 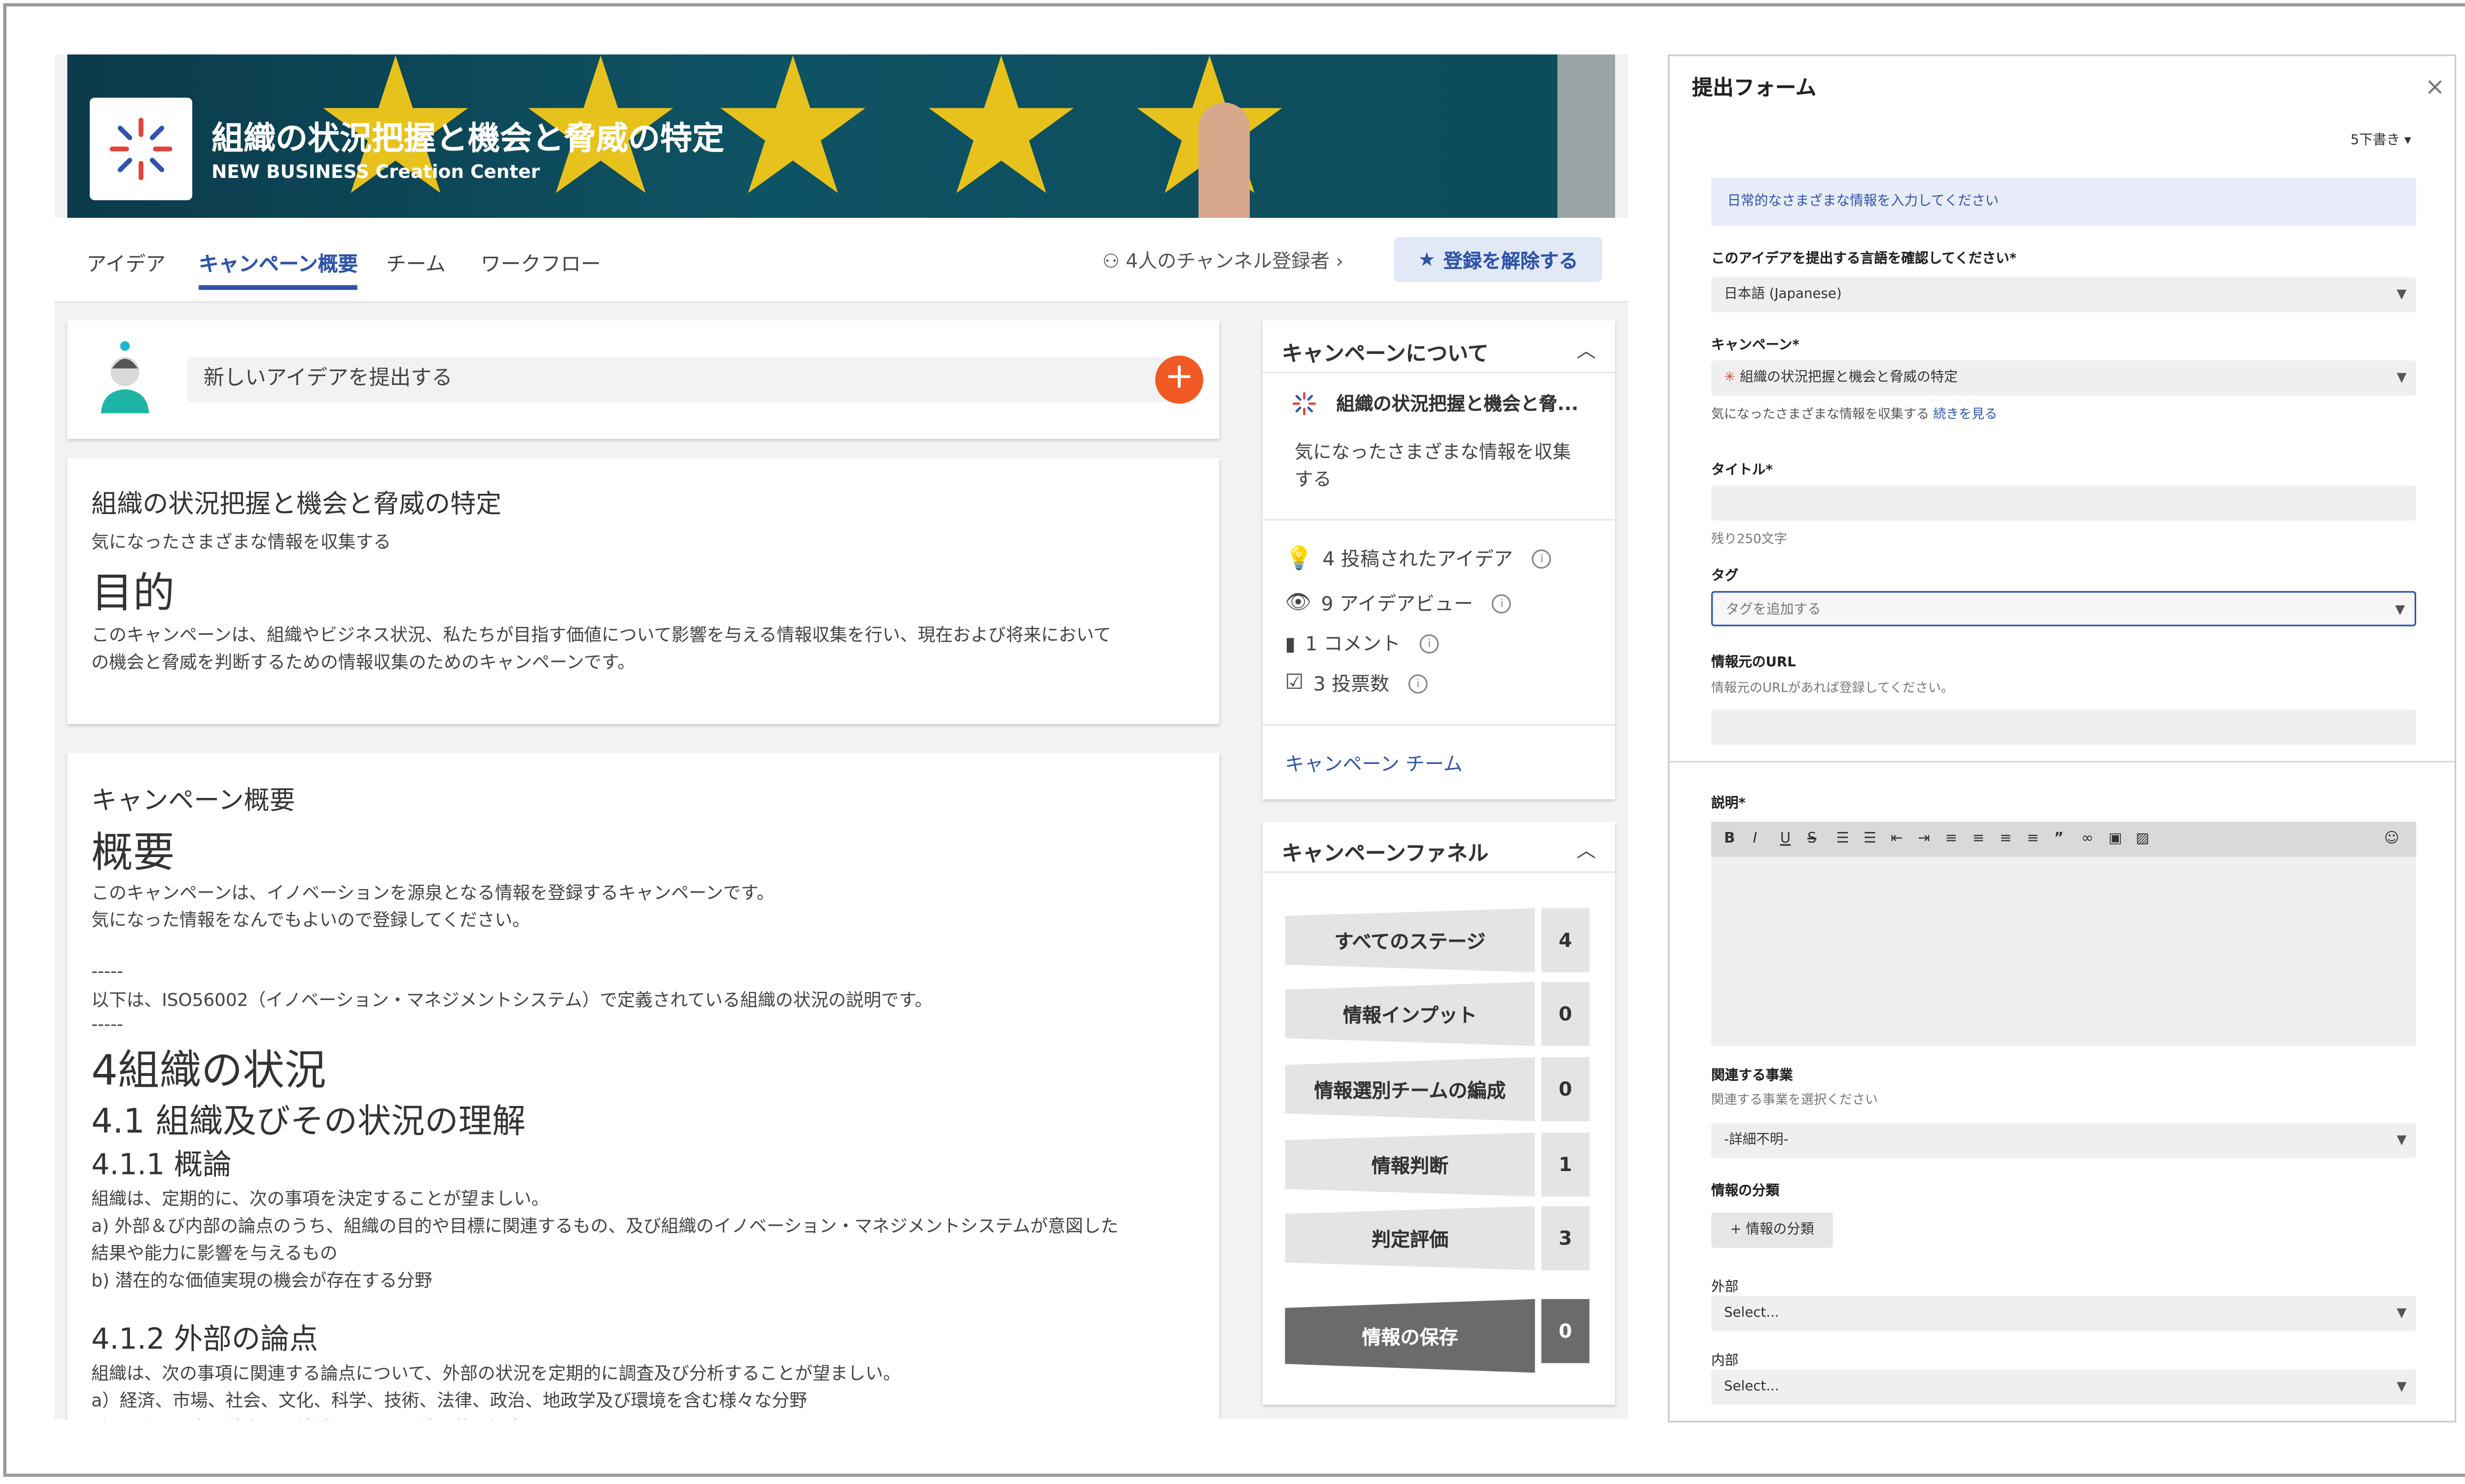 What do you see at coordinates (126, 262) in the screenshot?
I see `tab-ideas: アイデア` at bounding box center [126, 262].